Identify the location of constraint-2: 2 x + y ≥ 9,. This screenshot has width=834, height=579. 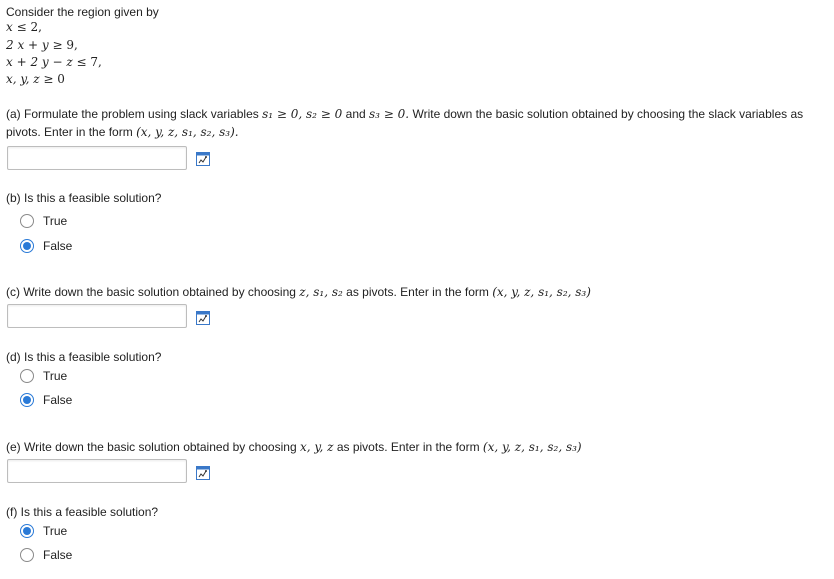
(42, 45).